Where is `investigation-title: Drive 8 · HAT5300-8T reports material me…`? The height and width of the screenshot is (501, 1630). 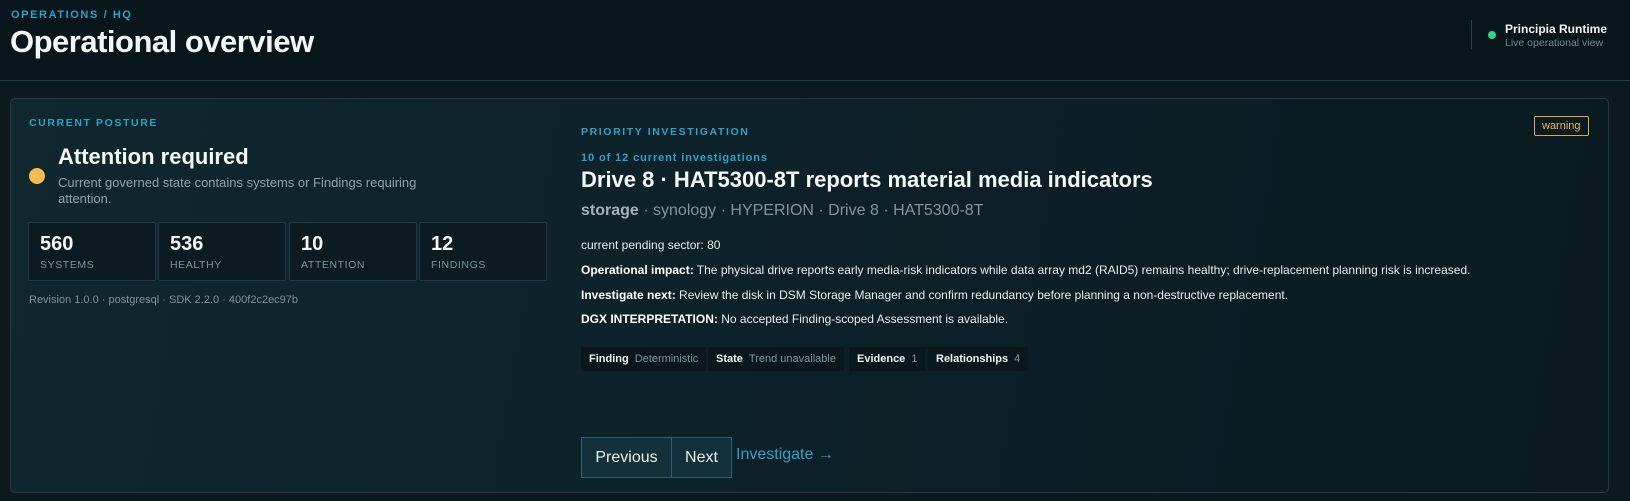 investigation-title: Drive 8 · HAT5300-8T reports material me… is located at coordinates (867, 179).